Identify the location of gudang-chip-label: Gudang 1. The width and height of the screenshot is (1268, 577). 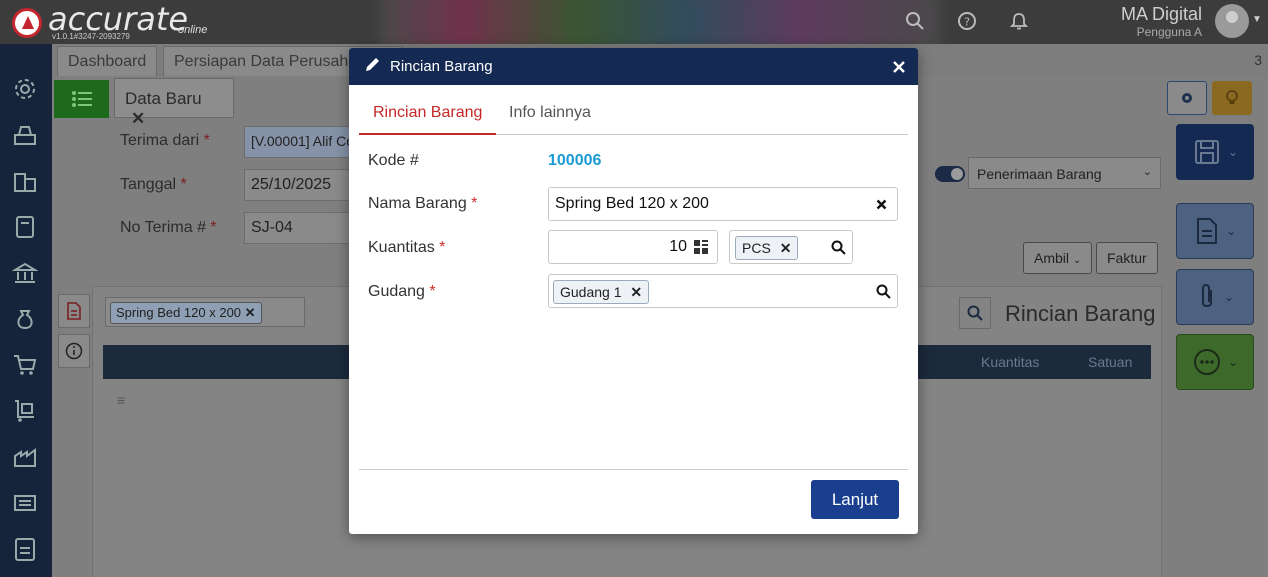
(591, 292).